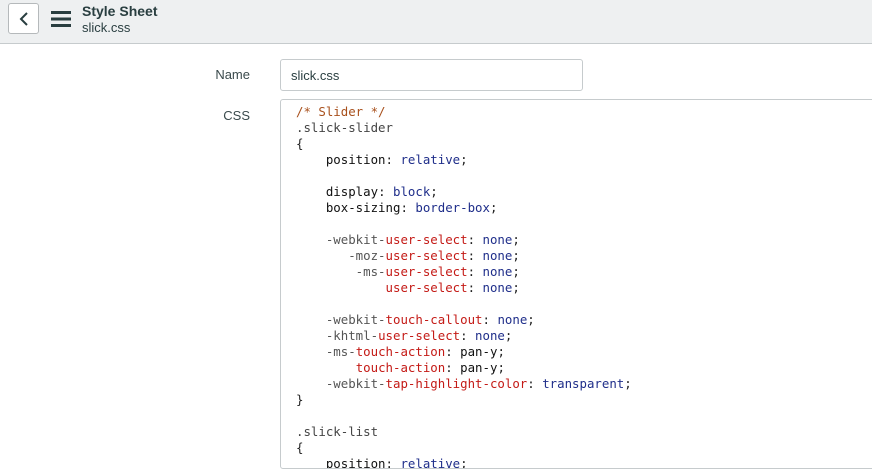  What do you see at coordinates (464, 400) in the screenshot?
I see `code-line: }` at bounding box center [464, 400].